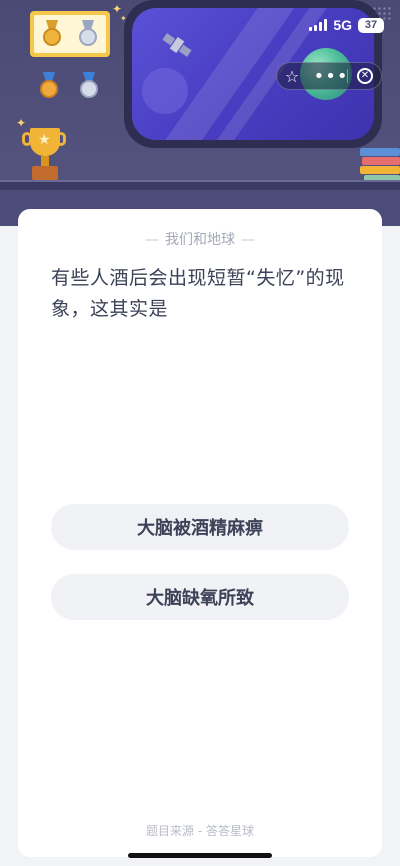 This screenshot has height=866, width=400. I want to click on shelf-decoration, so click(200, 185).